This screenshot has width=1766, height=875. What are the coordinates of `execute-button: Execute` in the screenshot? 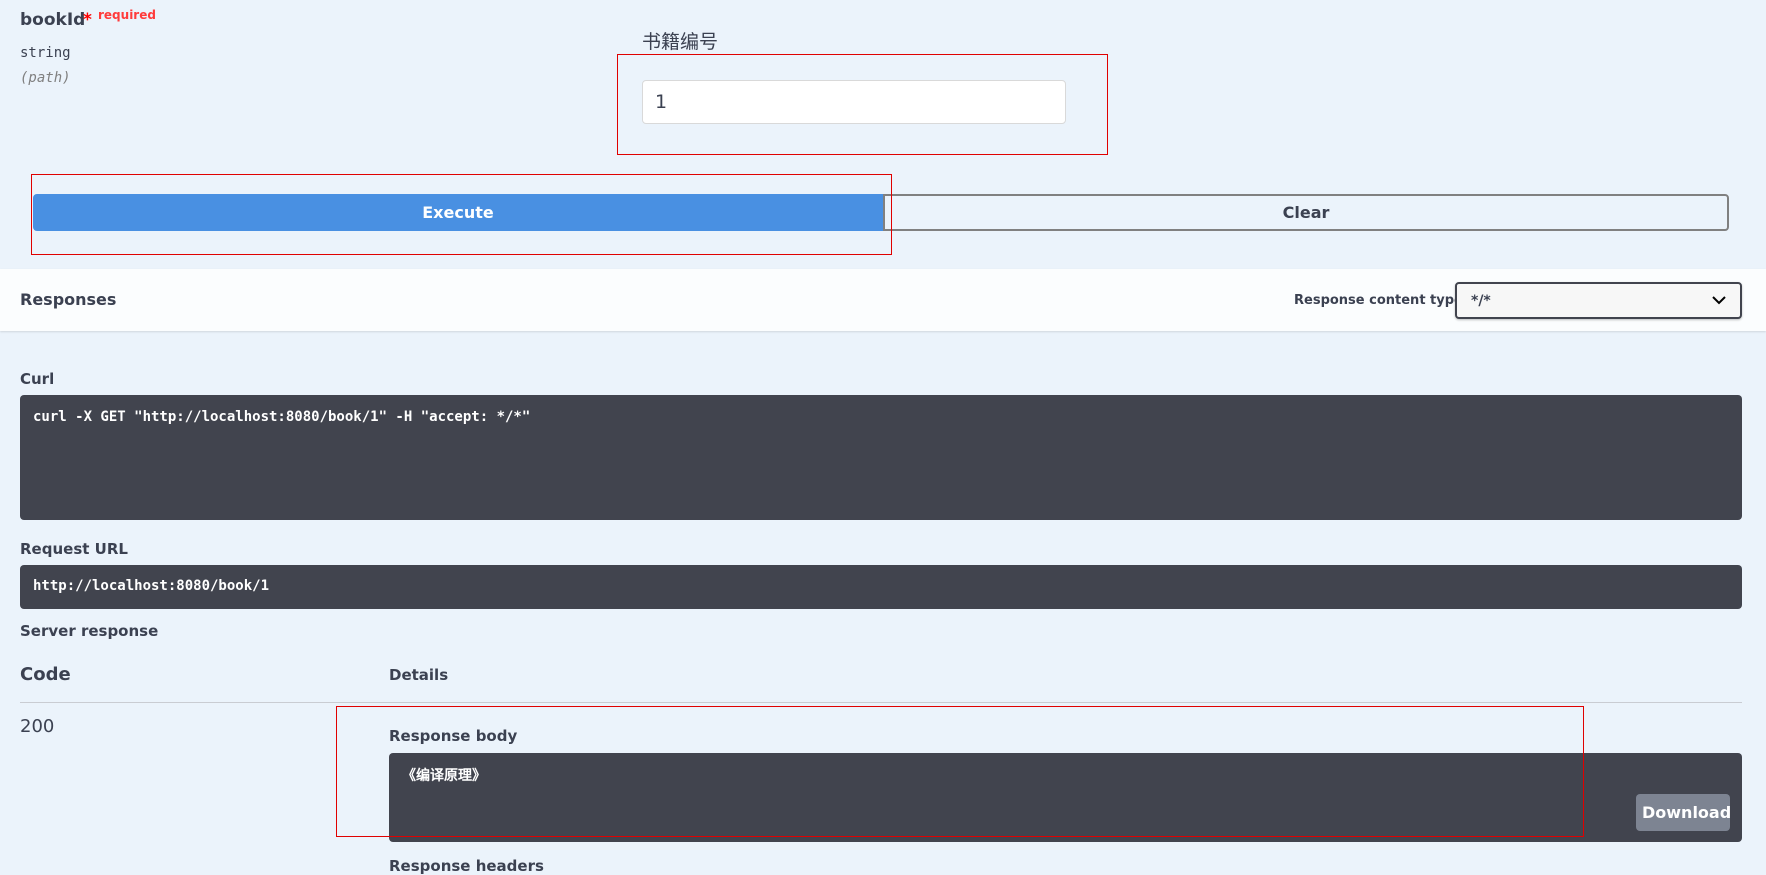 It's located at (458, 212).